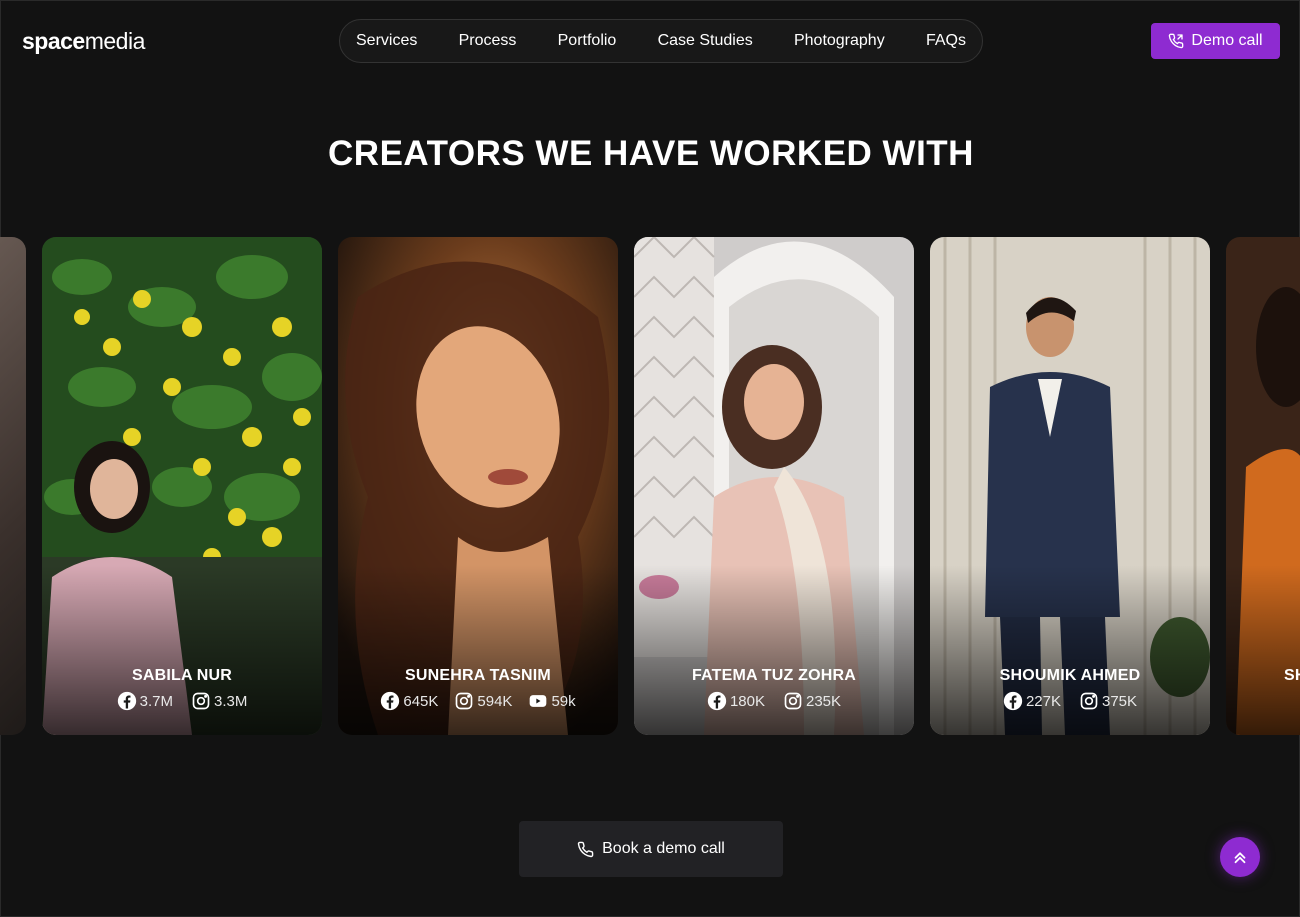 The image size is (1300, 917). Describe the element at coordinates (839, 41) in the screenshot. I see `nav-item-photography: Photography` at that location.